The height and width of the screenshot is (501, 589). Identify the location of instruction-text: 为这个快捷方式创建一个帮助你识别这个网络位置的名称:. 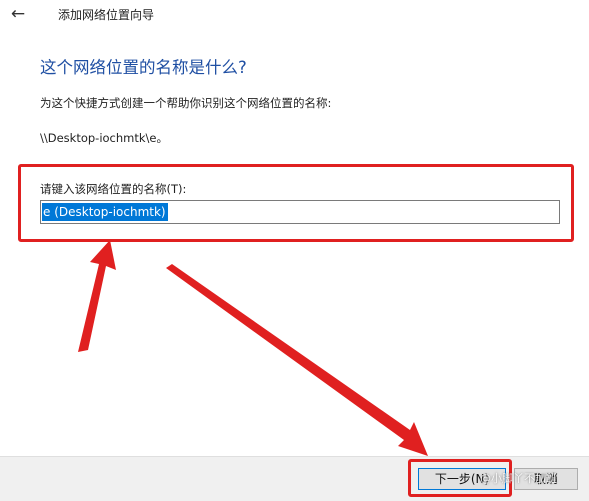
(186, 103).